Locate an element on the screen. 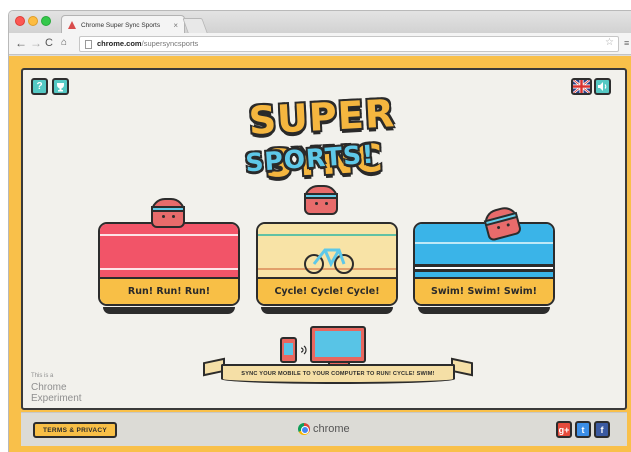 The image size is (631, 452). run-card: Run! Run! Run! is located at coordinates (169, 264).